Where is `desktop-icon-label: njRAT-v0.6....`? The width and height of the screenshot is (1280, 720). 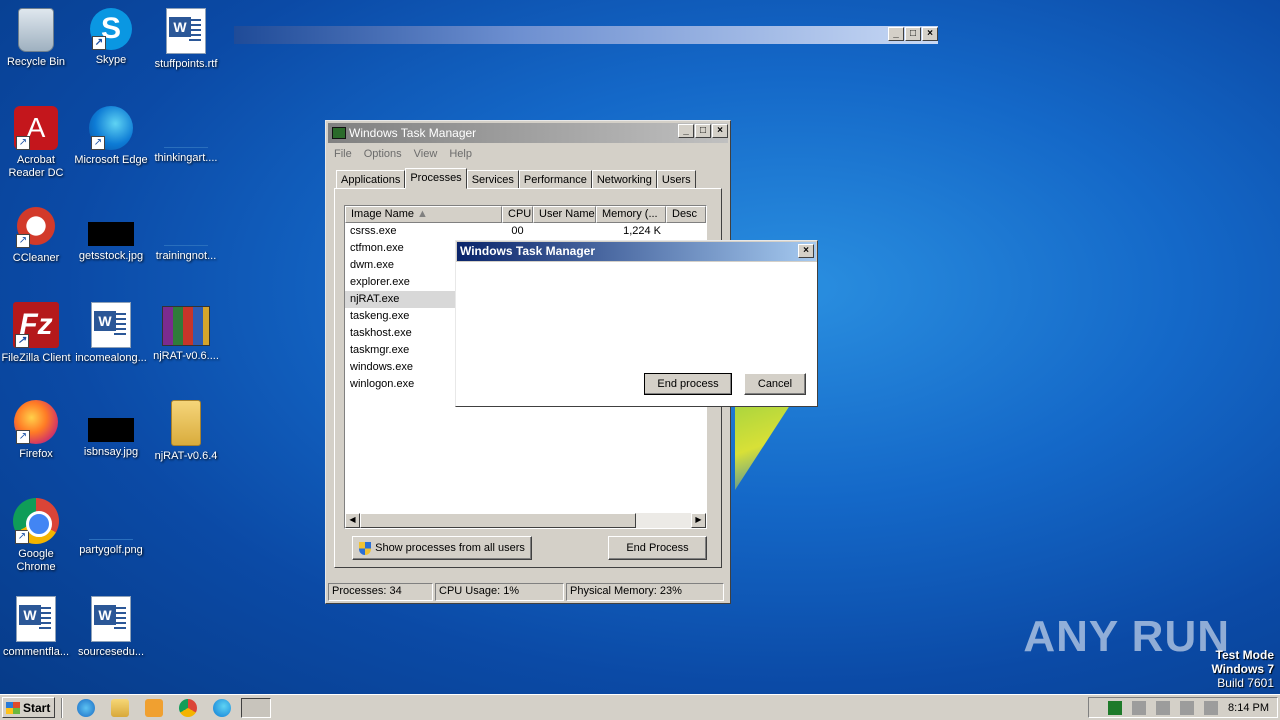
desktop-icon-label: njRAT-v0.6.... is located at coordinates (186, 356).